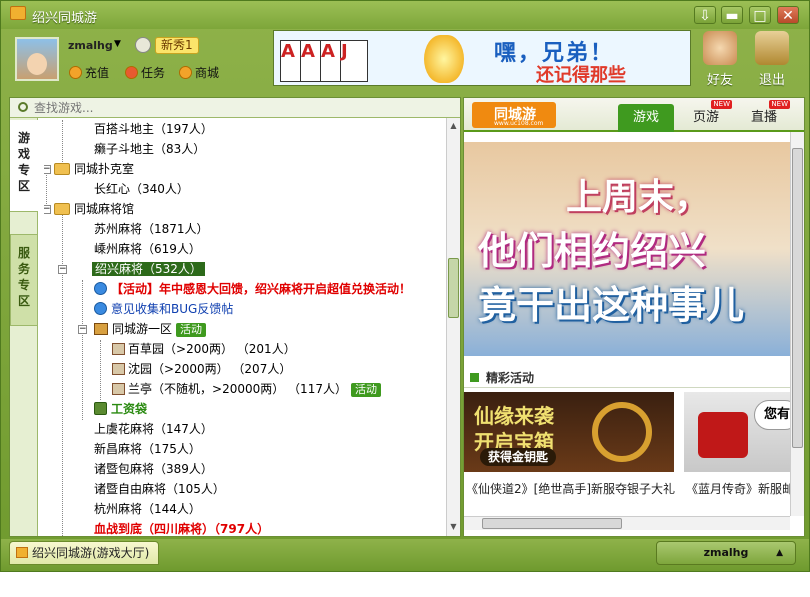 The width and height of the screenshot is (810, 597). Describe the element at coordinates (482, 58) in the screenshot. I see `ad-banner: A A A J 嘿，兄弟！ 还记得那些` at that location.